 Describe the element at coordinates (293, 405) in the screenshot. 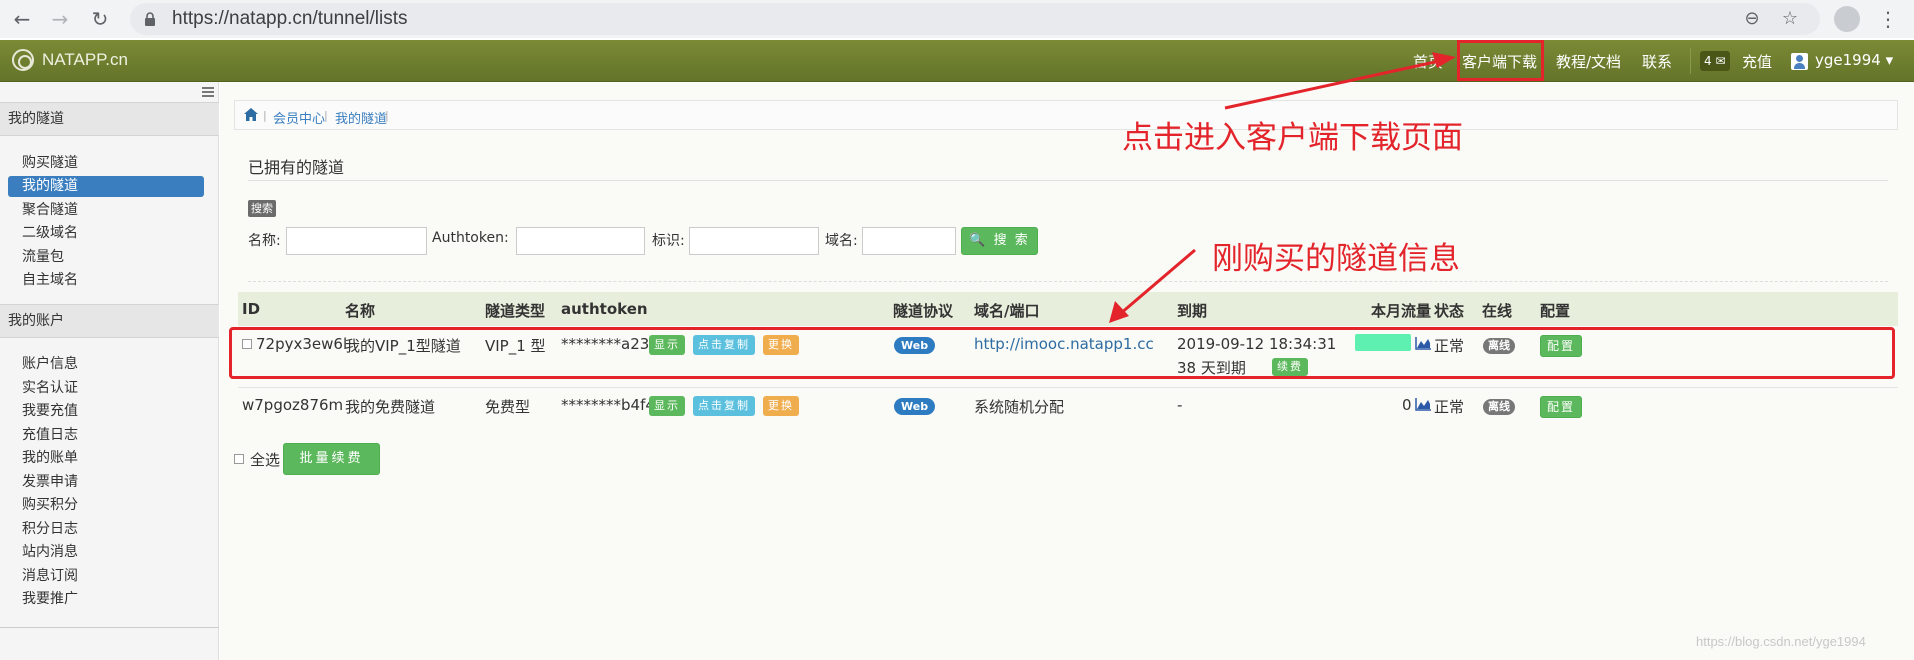

I see `tunnel-id: w7pgoz876m` at that location.